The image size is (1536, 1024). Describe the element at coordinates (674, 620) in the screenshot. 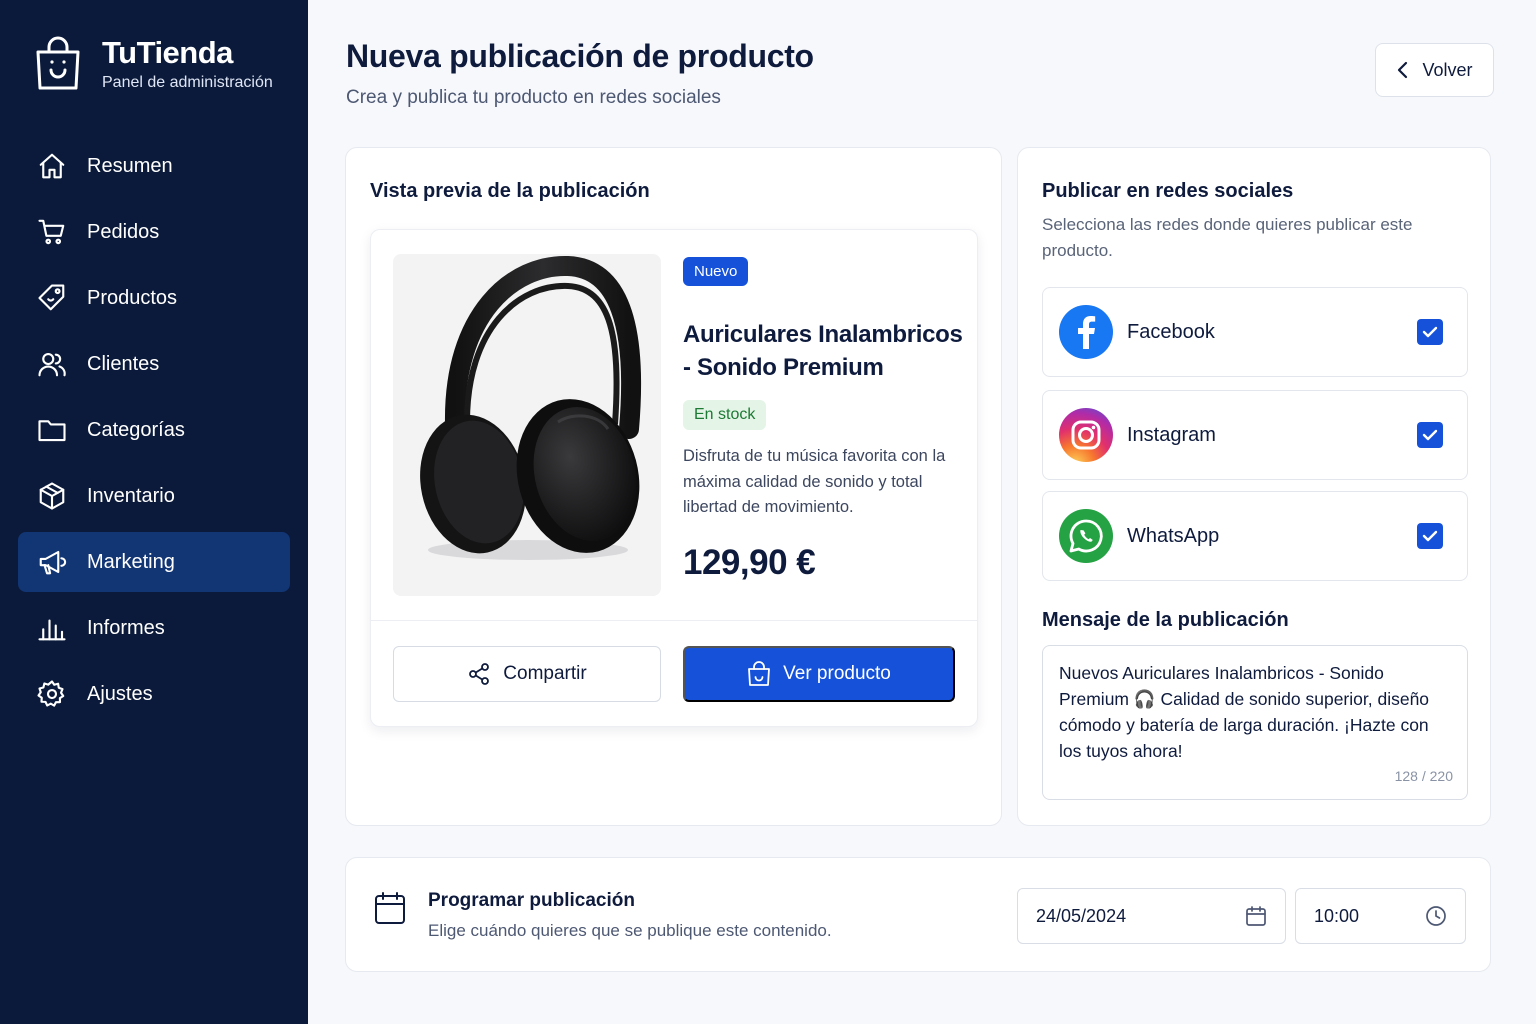

I see `divider` at that location.